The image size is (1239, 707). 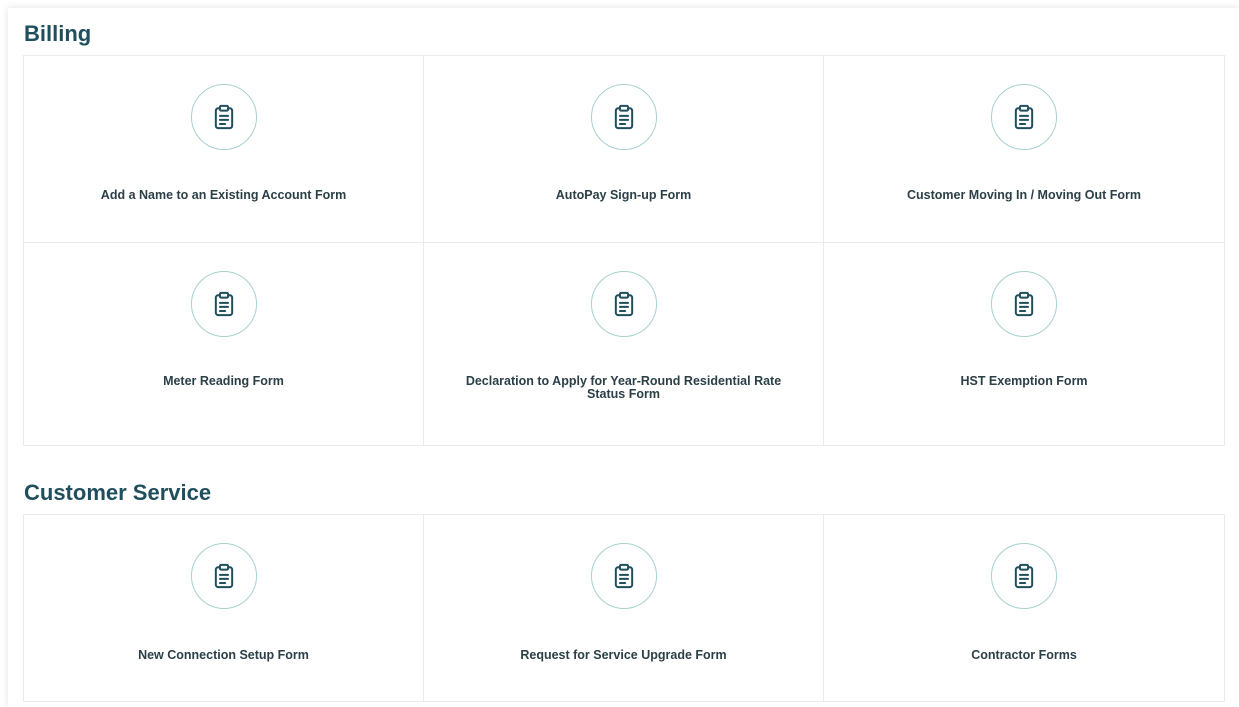 I want to click on form-card-add-name: Add a Name to an Existing Account Form, so click(x=224, y=149).